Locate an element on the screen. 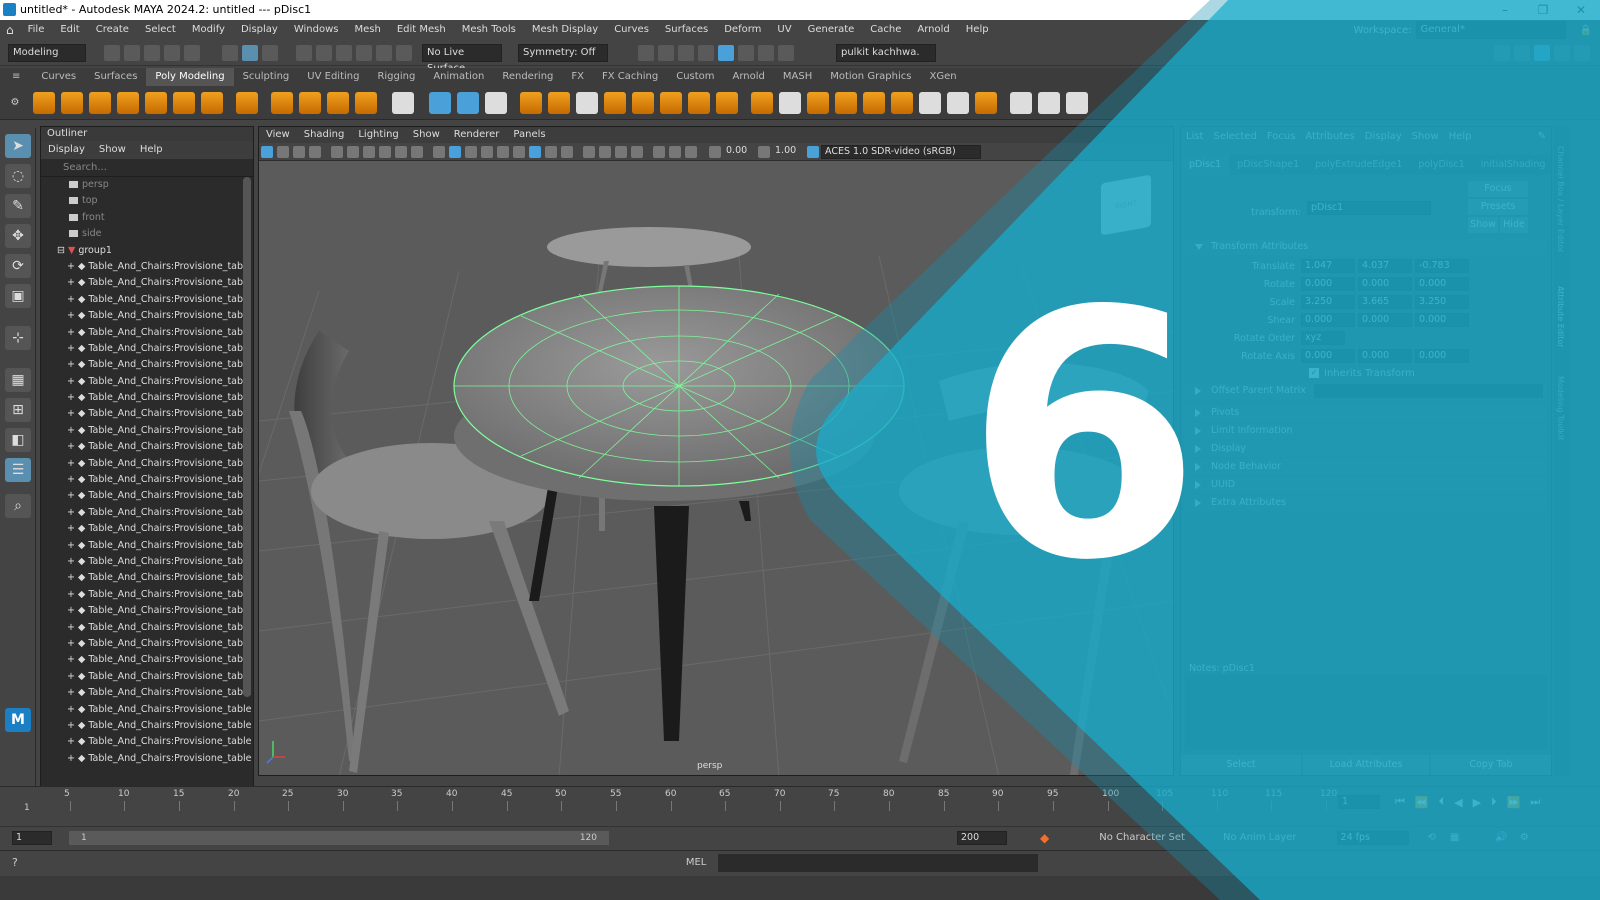 The width and height of the screenshot is (1600, 900). menu-help: Help is located at coordinates (977, 30).